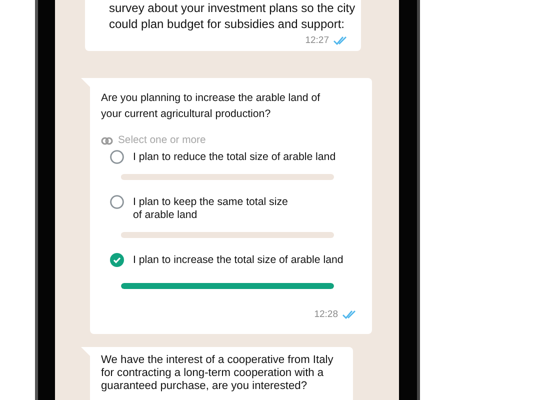 This screenshot has width=553, height=400. I want to click on poll-option: I plan to increase the total size of arable land, so click(238, 260).